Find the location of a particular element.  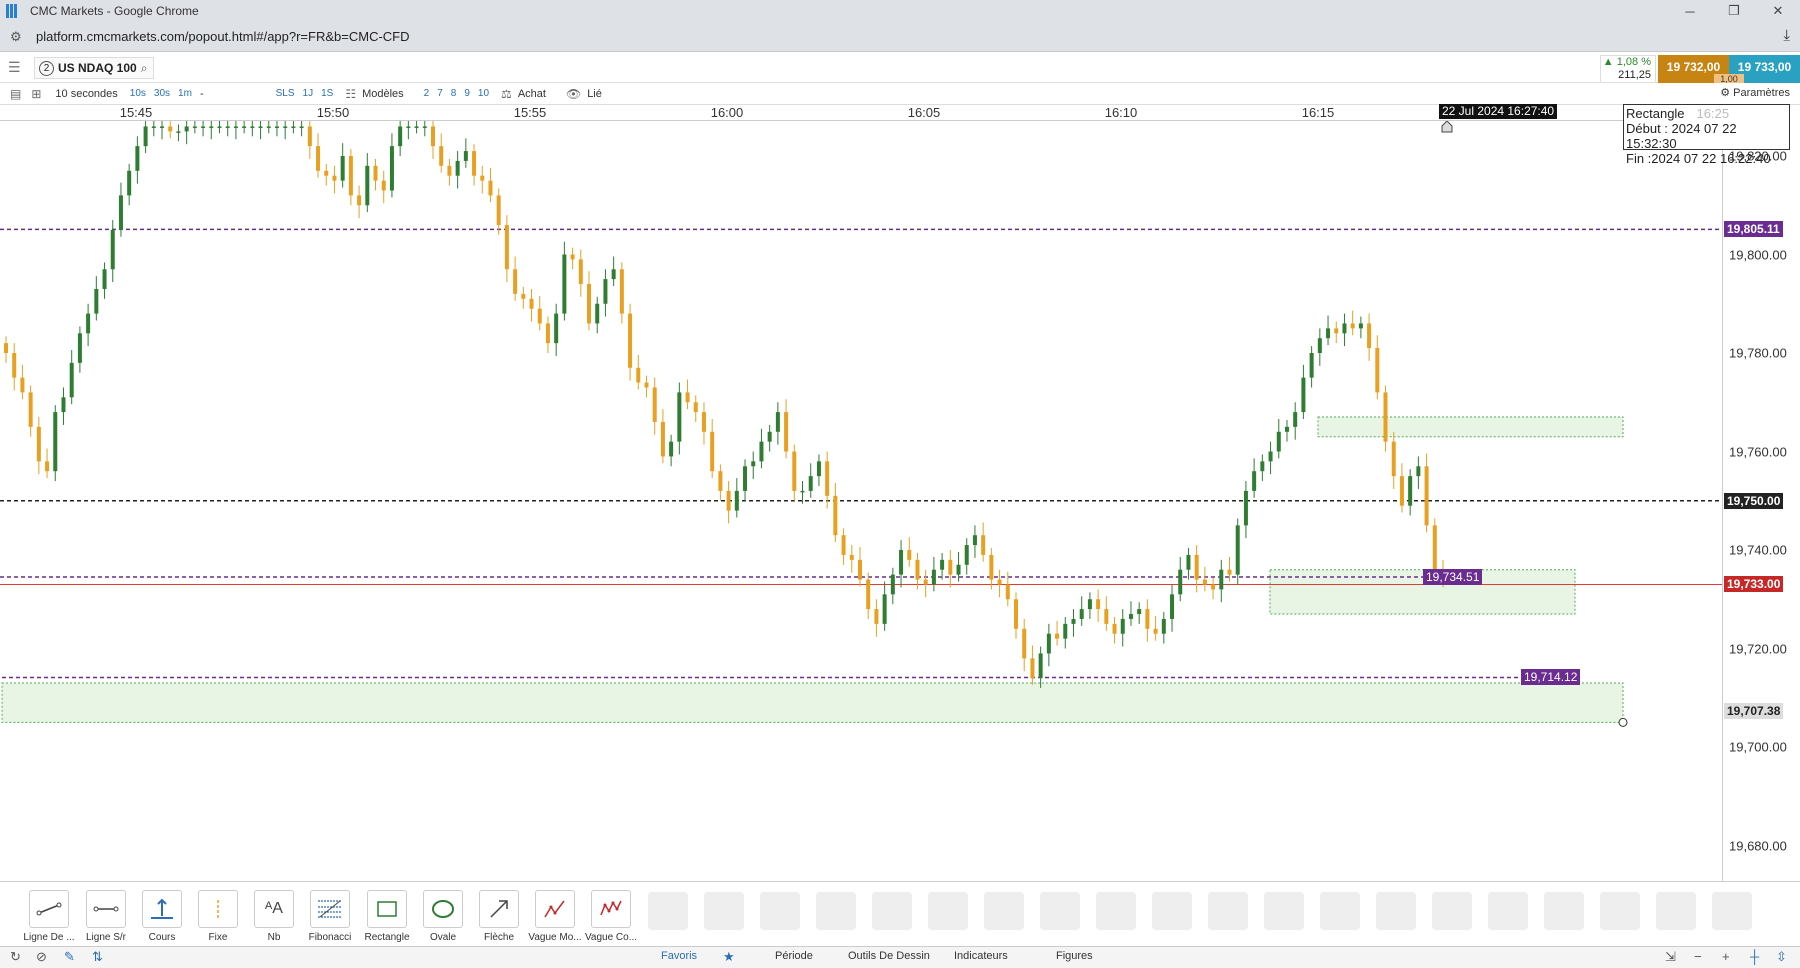

zoom-out-icon: − is located at coordinates (1698, 956).